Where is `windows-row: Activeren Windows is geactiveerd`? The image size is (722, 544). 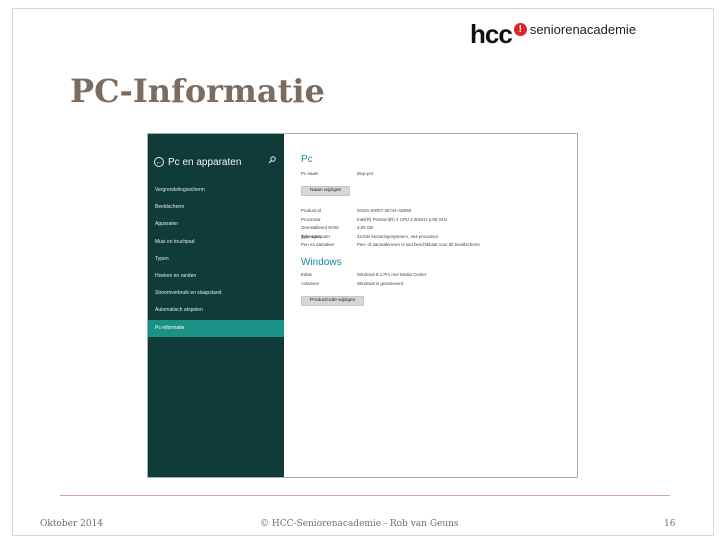
windows-row: Activeren Windows is geactiveerd is located at coordinates (439, 284).